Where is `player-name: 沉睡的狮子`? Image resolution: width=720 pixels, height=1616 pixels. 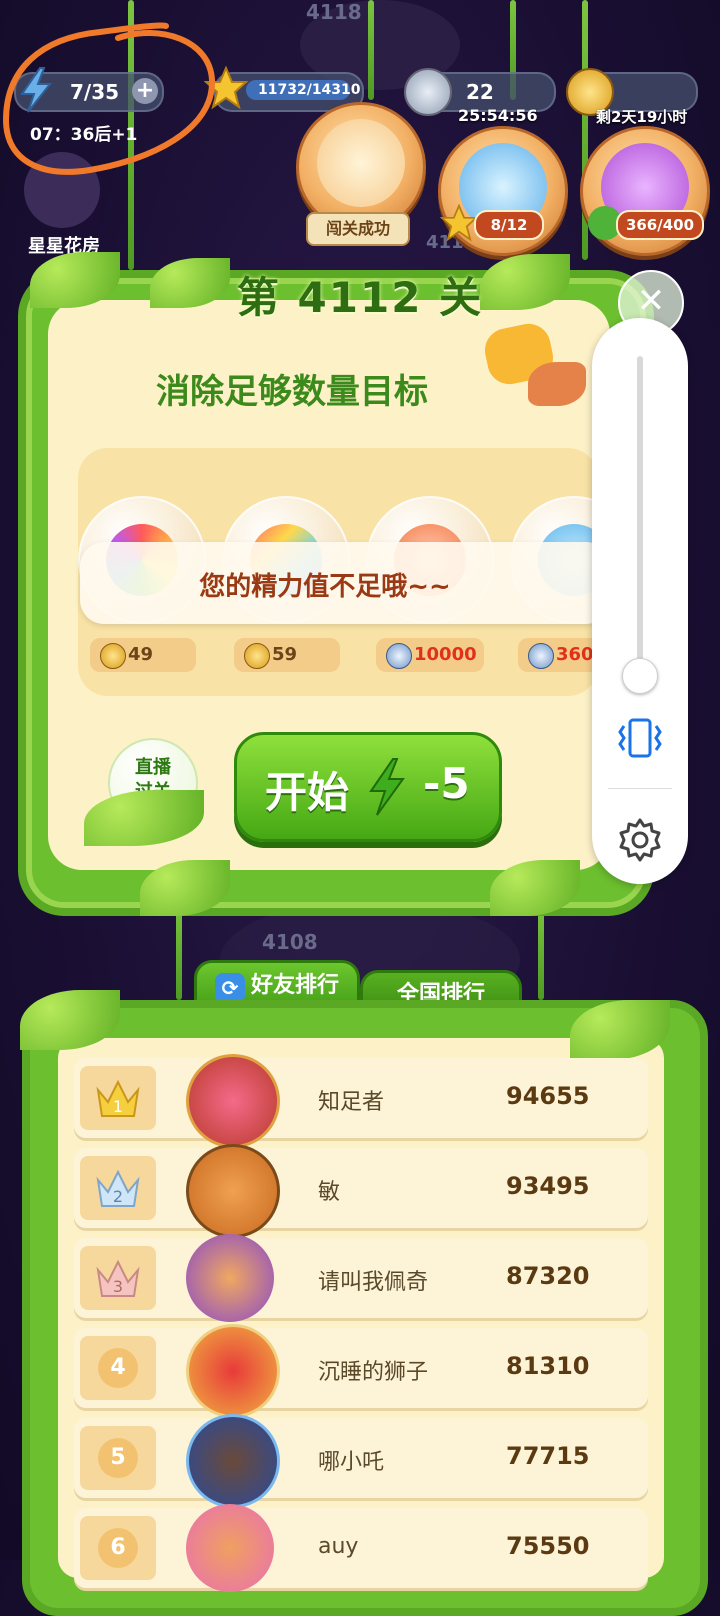
player-name: 沉睡的狮子 is located at coordinates (373, 1372).